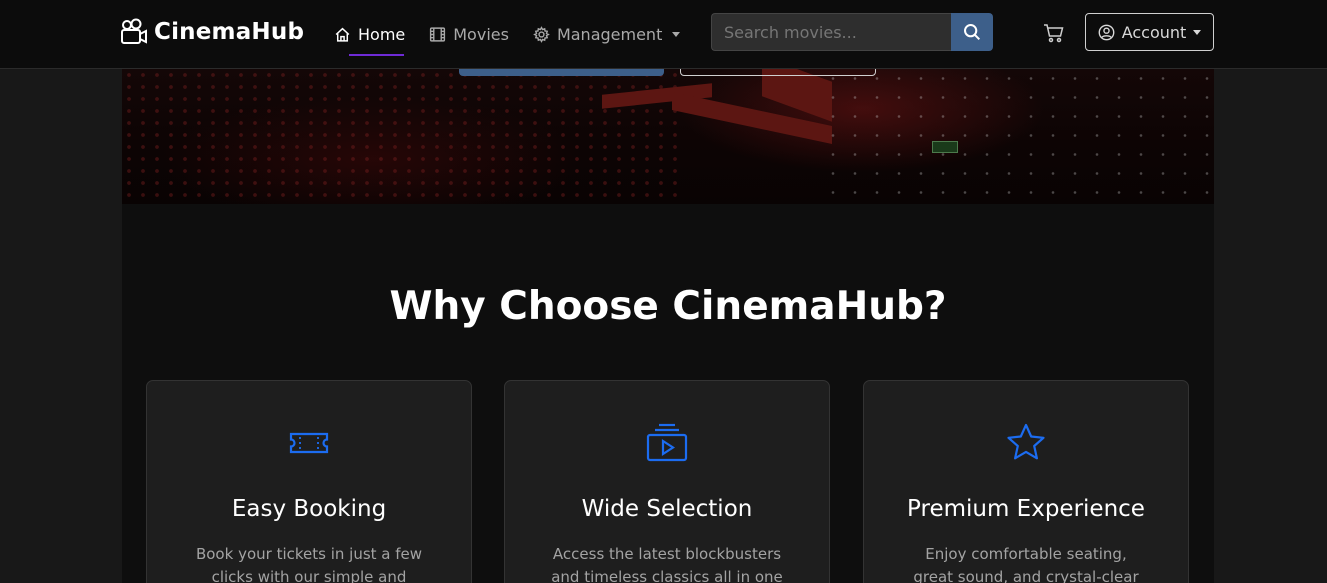  What do you see at coordinates (342, 34) in the screenshot?
I see `house-icon` at bounding box center [342, 34].